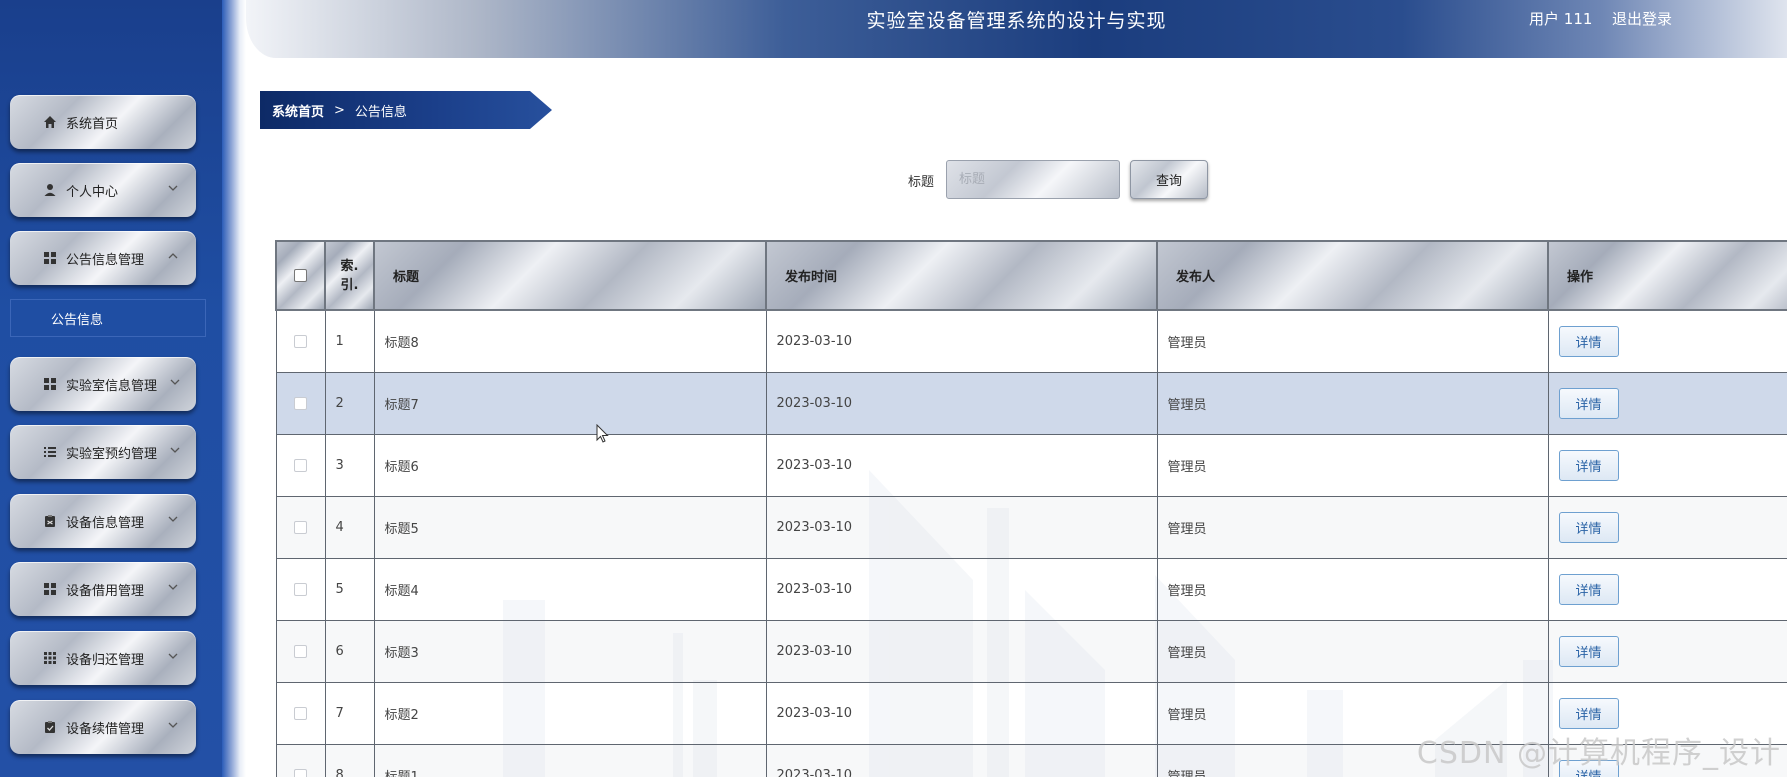  I want to click on query-button: 查询, so click(1169, 179).